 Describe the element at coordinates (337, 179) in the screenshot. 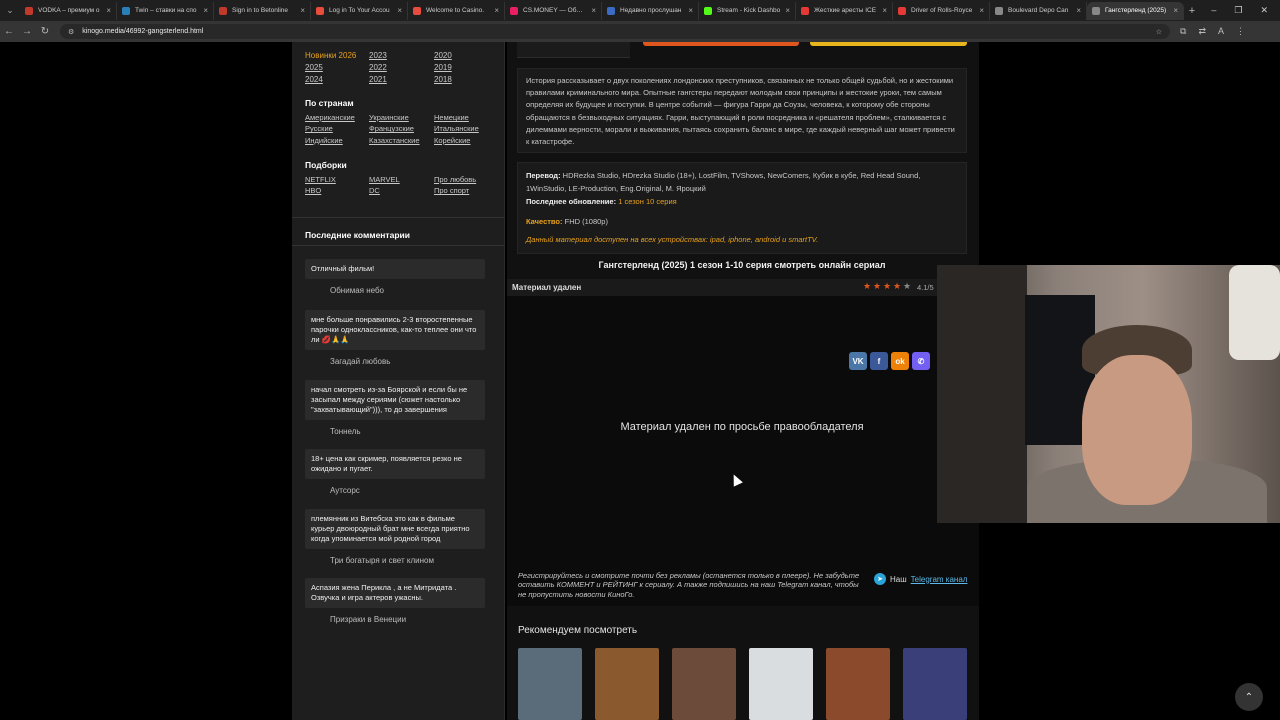

I see `collection-link: NETFLIX` at that location.